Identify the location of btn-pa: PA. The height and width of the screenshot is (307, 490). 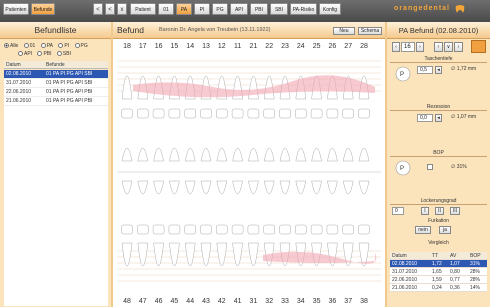
(184, 9).